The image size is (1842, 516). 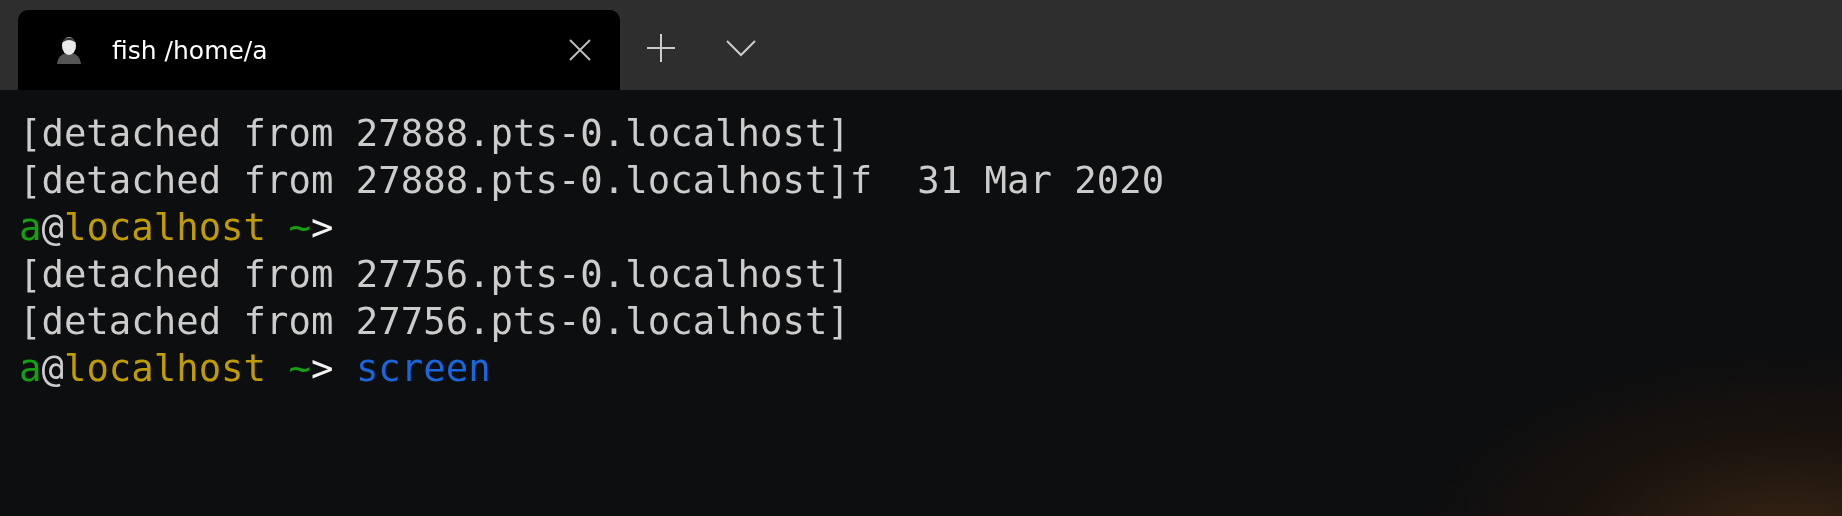 What do you see at coordinates (190, 50) in the screenshot?
I see `tab-title: fish /home/a` at bounding box center [190, 50].